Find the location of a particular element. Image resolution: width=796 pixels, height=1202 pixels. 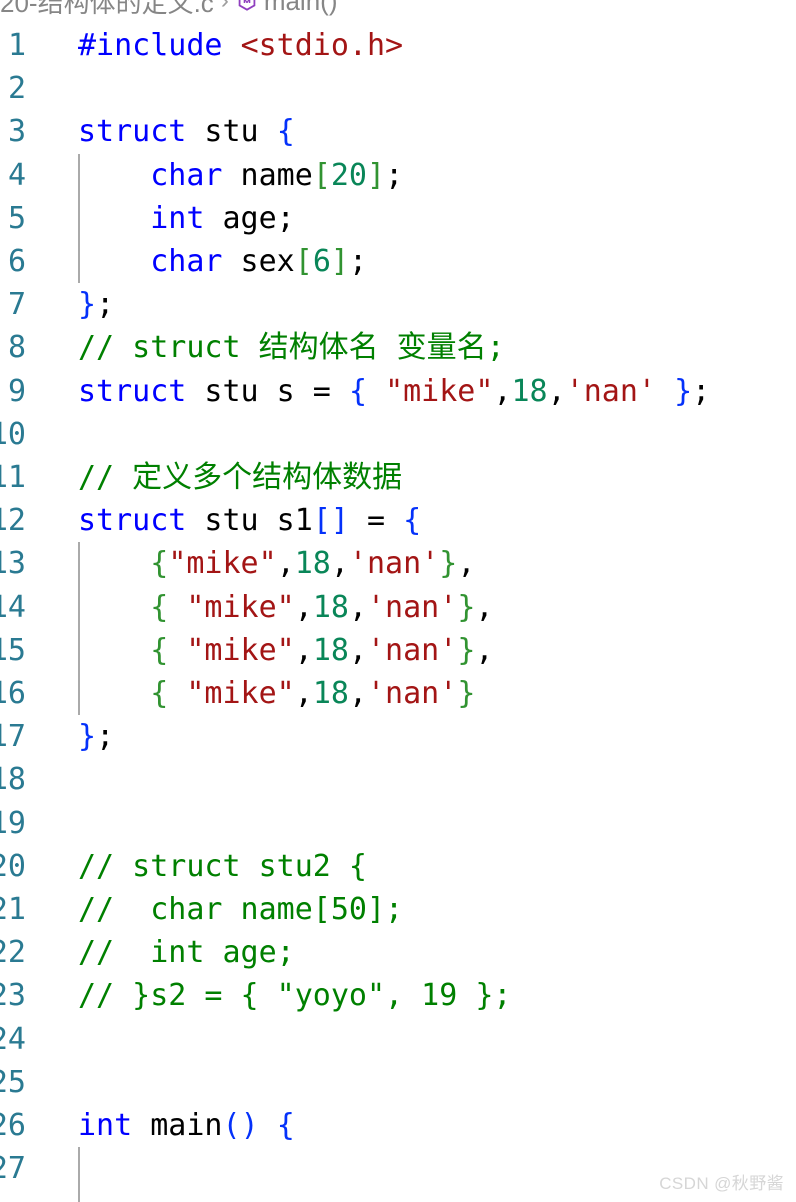

code-line: 13 {"mike",18,'nan'}, is located at coordinates (398, 563).